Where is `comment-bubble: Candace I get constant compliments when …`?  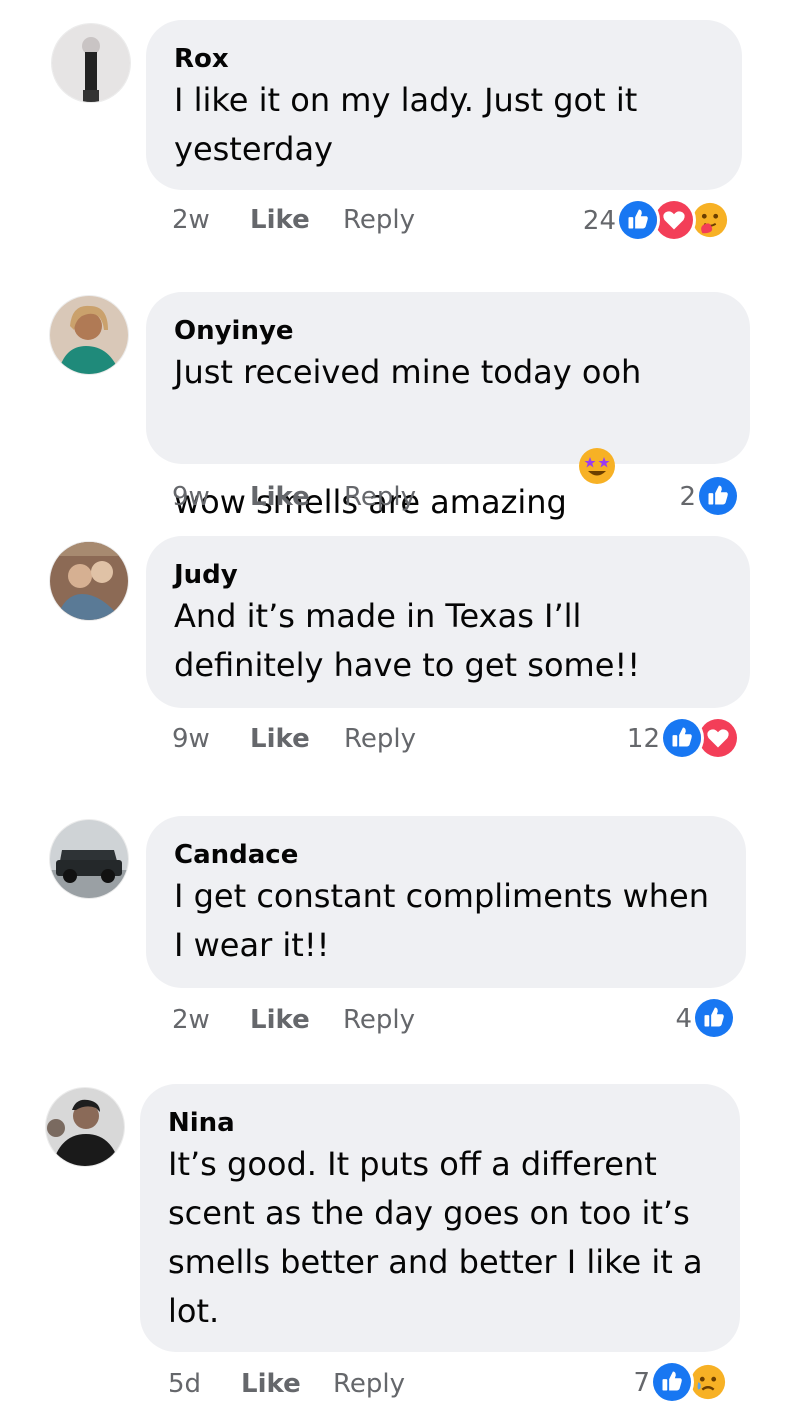
comment-bubble: Candace I get constant compliments when … is located at coordinates (446, 902).